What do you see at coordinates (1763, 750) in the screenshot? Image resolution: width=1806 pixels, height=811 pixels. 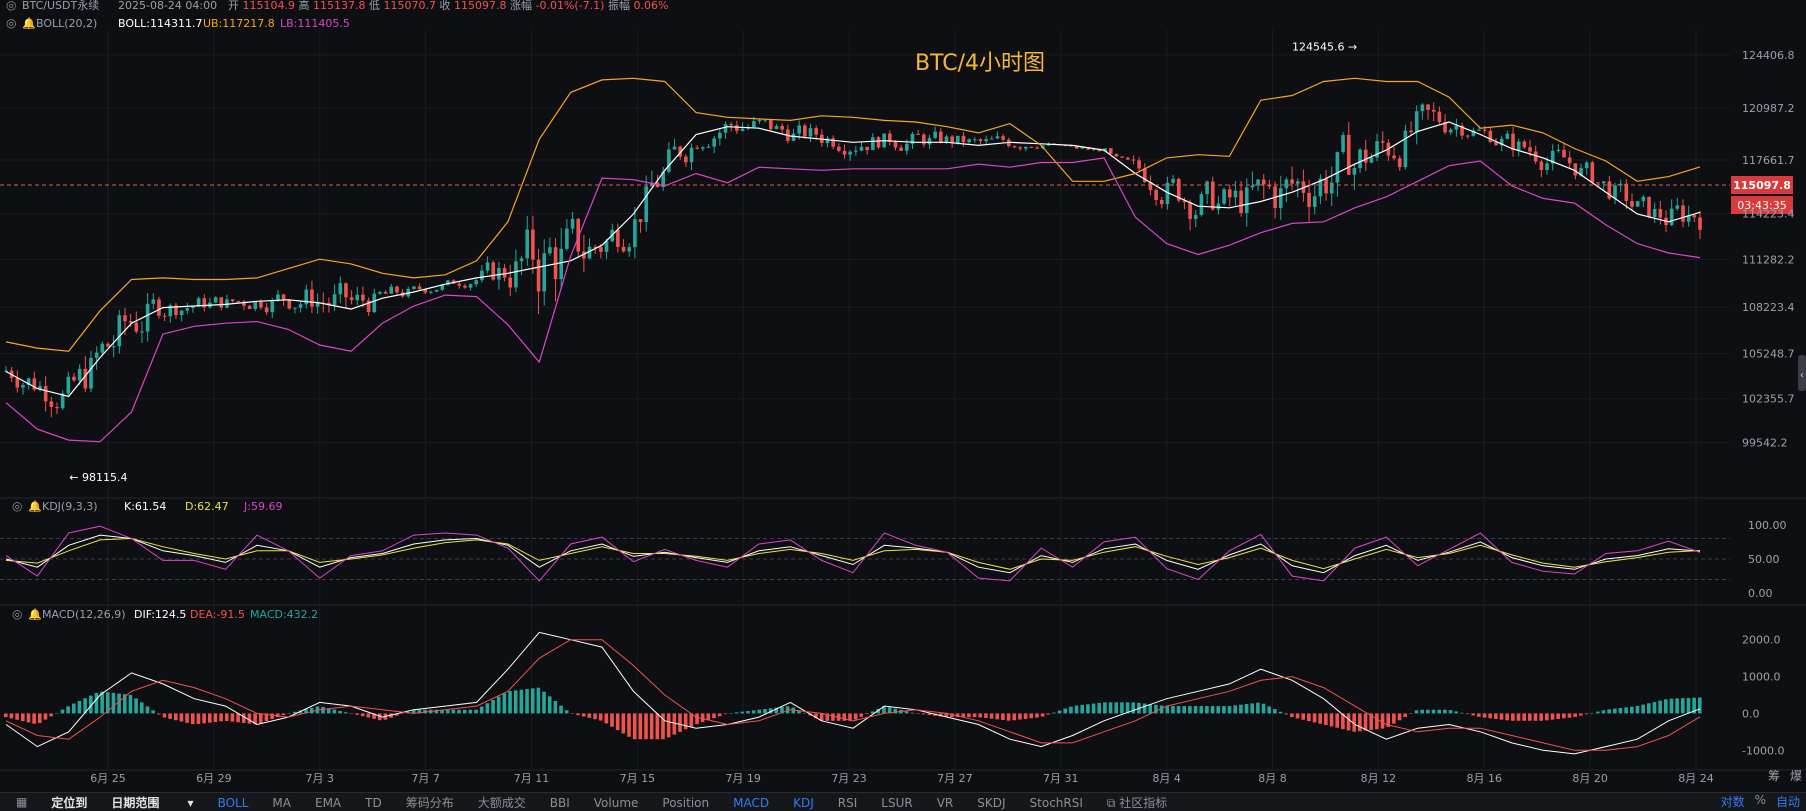 I see `macd-tick-label: -1000.0` at bounding box center [1763, 750].